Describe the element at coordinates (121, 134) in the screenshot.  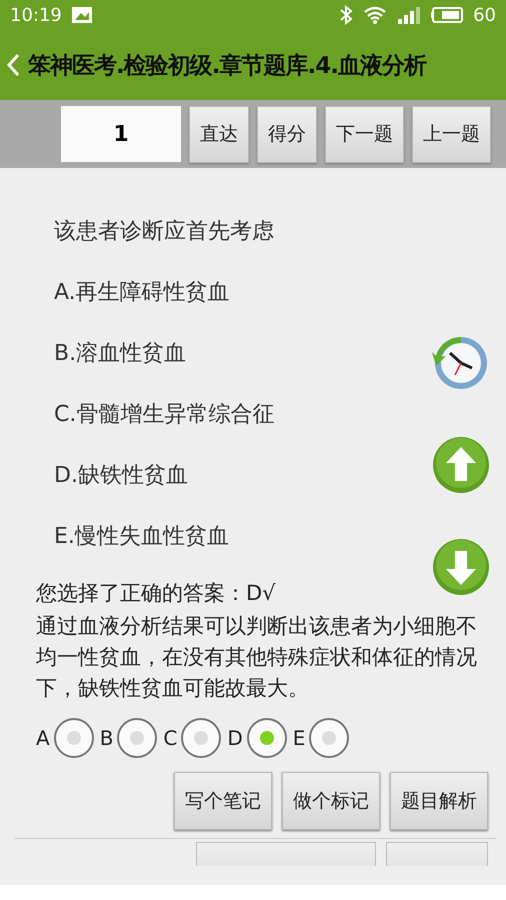
I see `question-number-field: 1` at that location.